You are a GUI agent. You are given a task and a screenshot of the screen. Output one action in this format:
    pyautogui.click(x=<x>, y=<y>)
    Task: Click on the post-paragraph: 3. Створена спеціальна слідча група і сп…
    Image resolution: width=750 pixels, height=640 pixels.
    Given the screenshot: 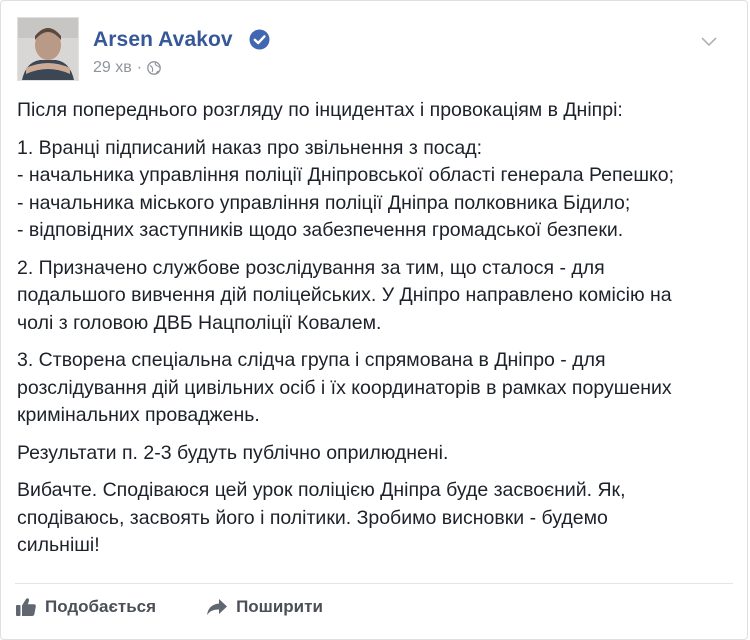 What is the action you would take?
    pyautogui.click(x=373, y=388)
    